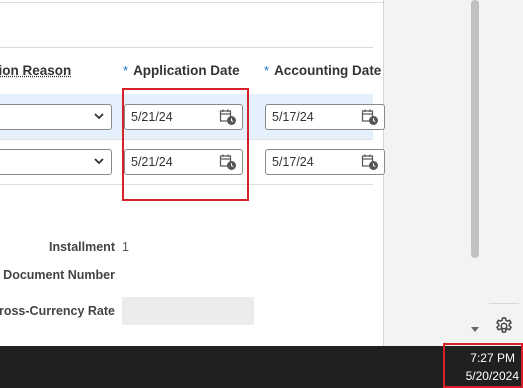  I want to click on side-divider, so click(504, 303).